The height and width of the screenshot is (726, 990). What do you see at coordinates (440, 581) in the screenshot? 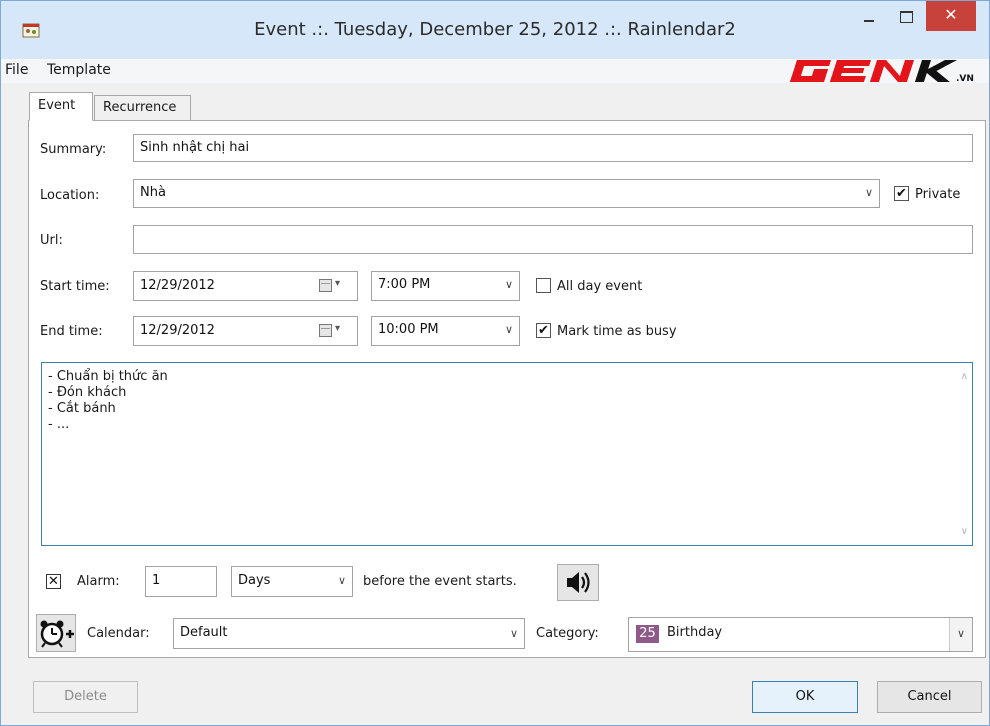
I see `alarm-suffix-label: before the event starts.` at bounding box center [440, 581].